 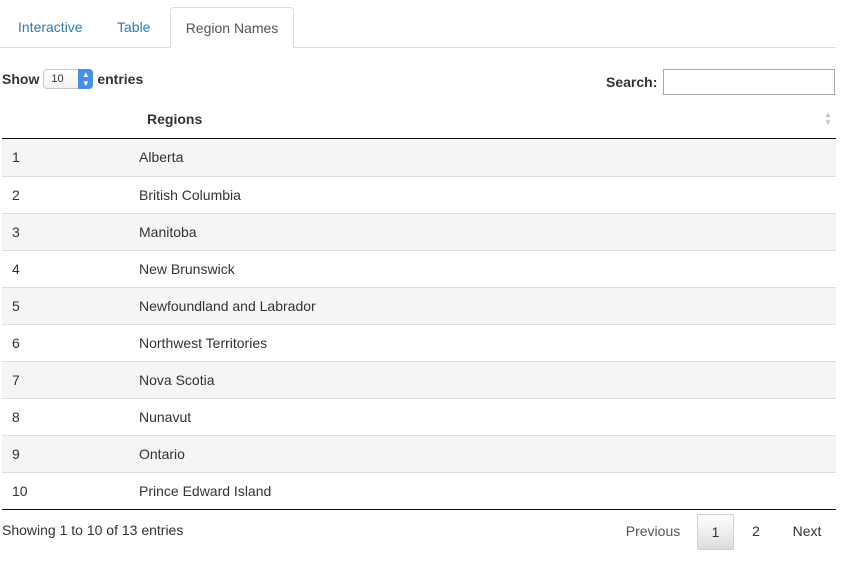 What do you see at coordinates (190, 195) in the screenshot?
I see `region-name: British Columbia` at bounding box center [190, 195].